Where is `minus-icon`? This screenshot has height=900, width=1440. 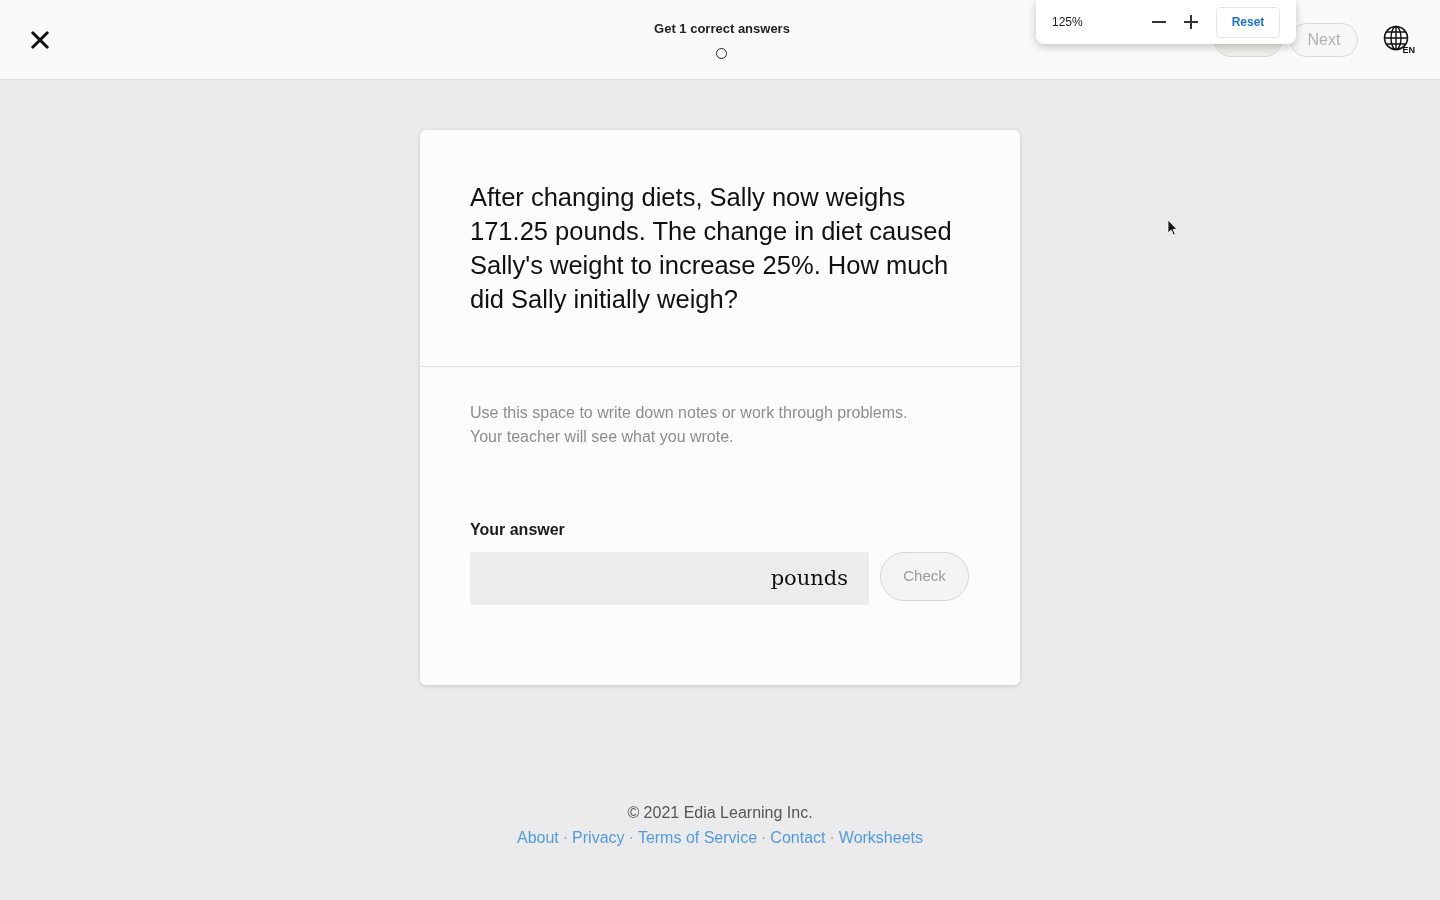
minus-icon is located at coordinates (1159, 22).